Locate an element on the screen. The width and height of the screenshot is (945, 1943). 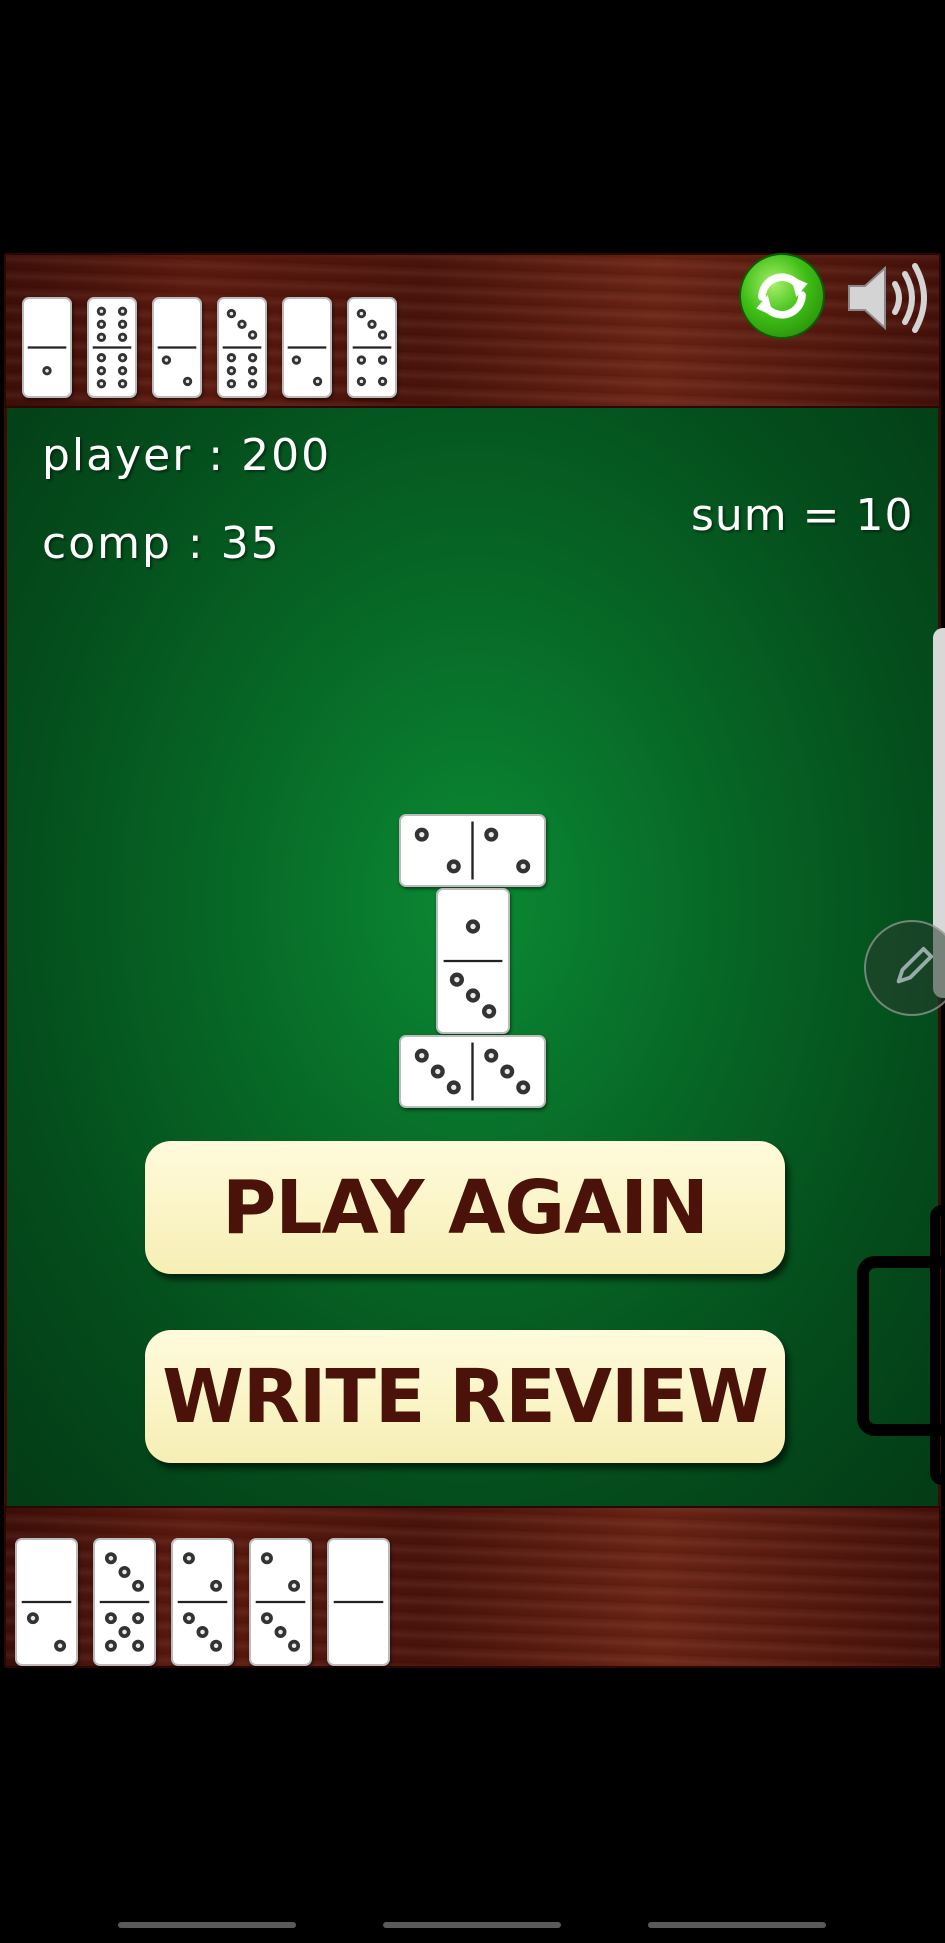
write-review-button: WRITE REVIEW is located at coordinates (465, 1396).